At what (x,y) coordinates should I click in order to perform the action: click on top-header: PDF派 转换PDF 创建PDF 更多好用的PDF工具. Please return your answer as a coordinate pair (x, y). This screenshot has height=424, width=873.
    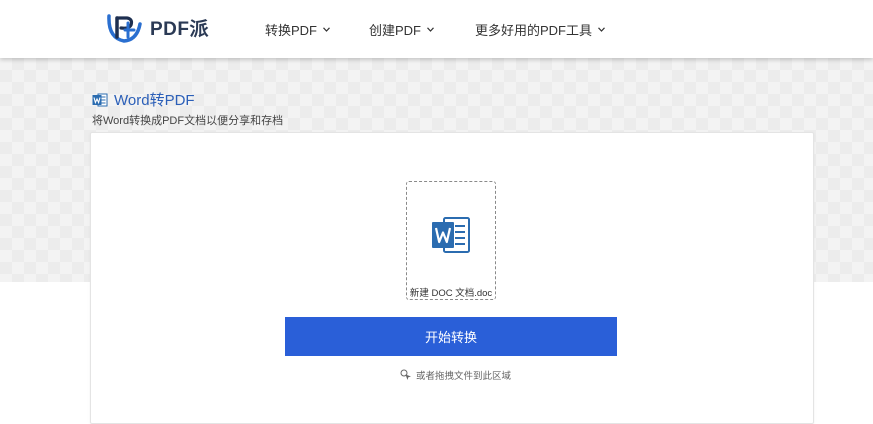
    Looking at the image, I should click on (436, 29).